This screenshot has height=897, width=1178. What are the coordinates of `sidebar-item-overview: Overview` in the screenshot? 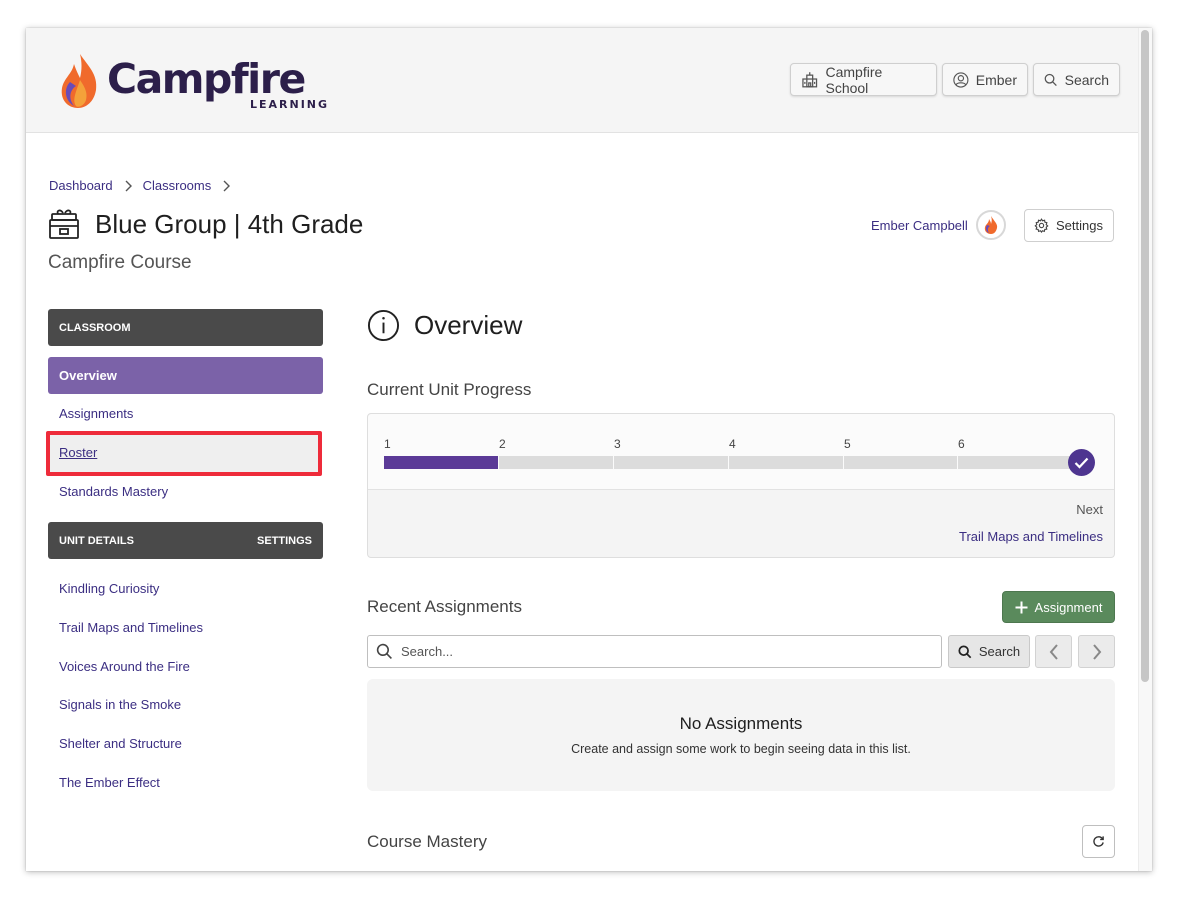 It's located at (185, 375).